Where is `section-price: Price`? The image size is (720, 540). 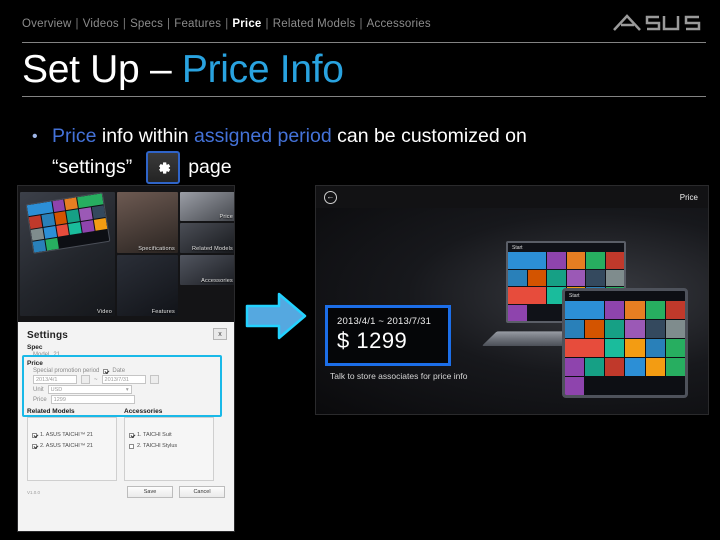
section-price: Price is located at coordinates (35, 363).